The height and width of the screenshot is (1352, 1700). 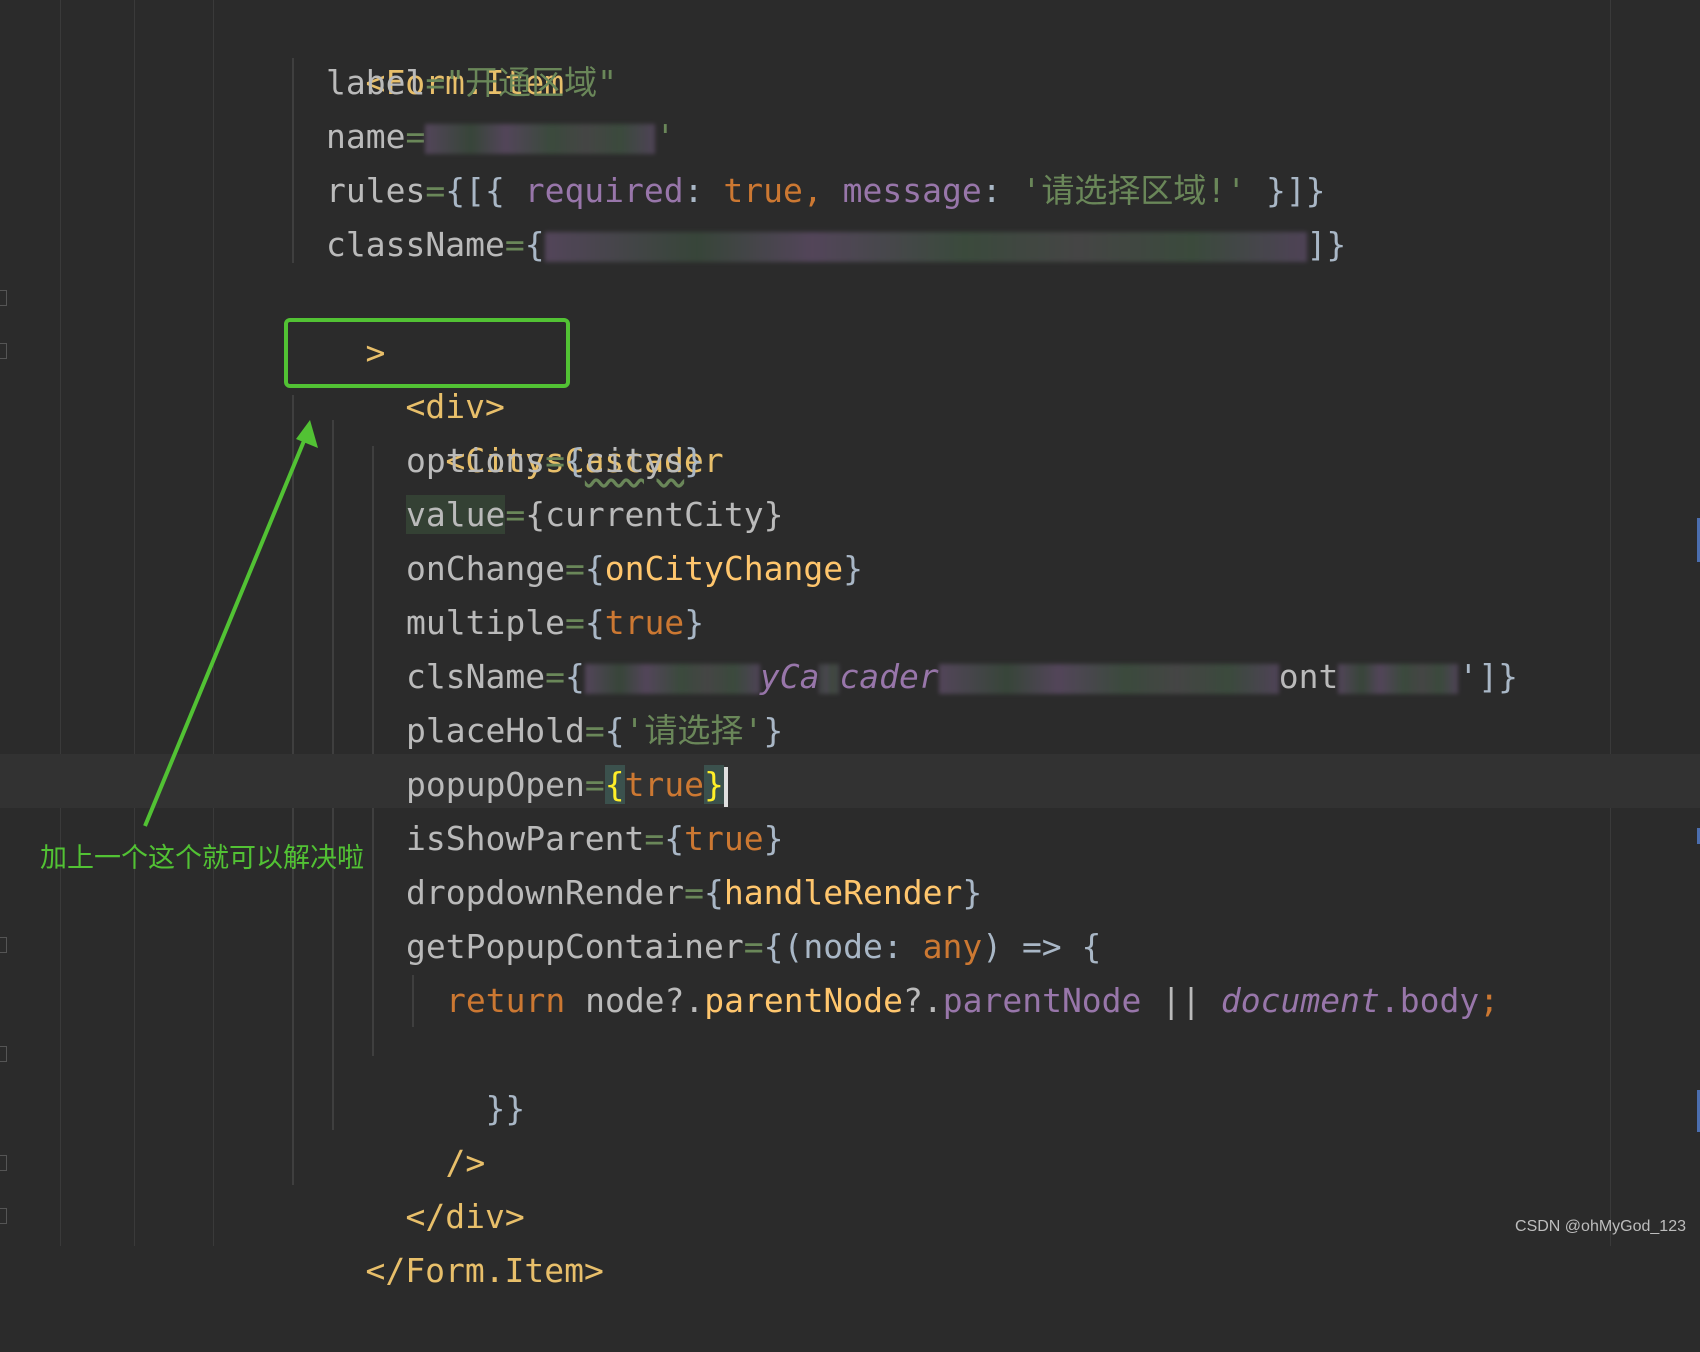 What do you see at coordinates (484, 1270) in the screenshot?
I see `jsx-tag: </Form.Item>` at bounding box center [484, 1270].